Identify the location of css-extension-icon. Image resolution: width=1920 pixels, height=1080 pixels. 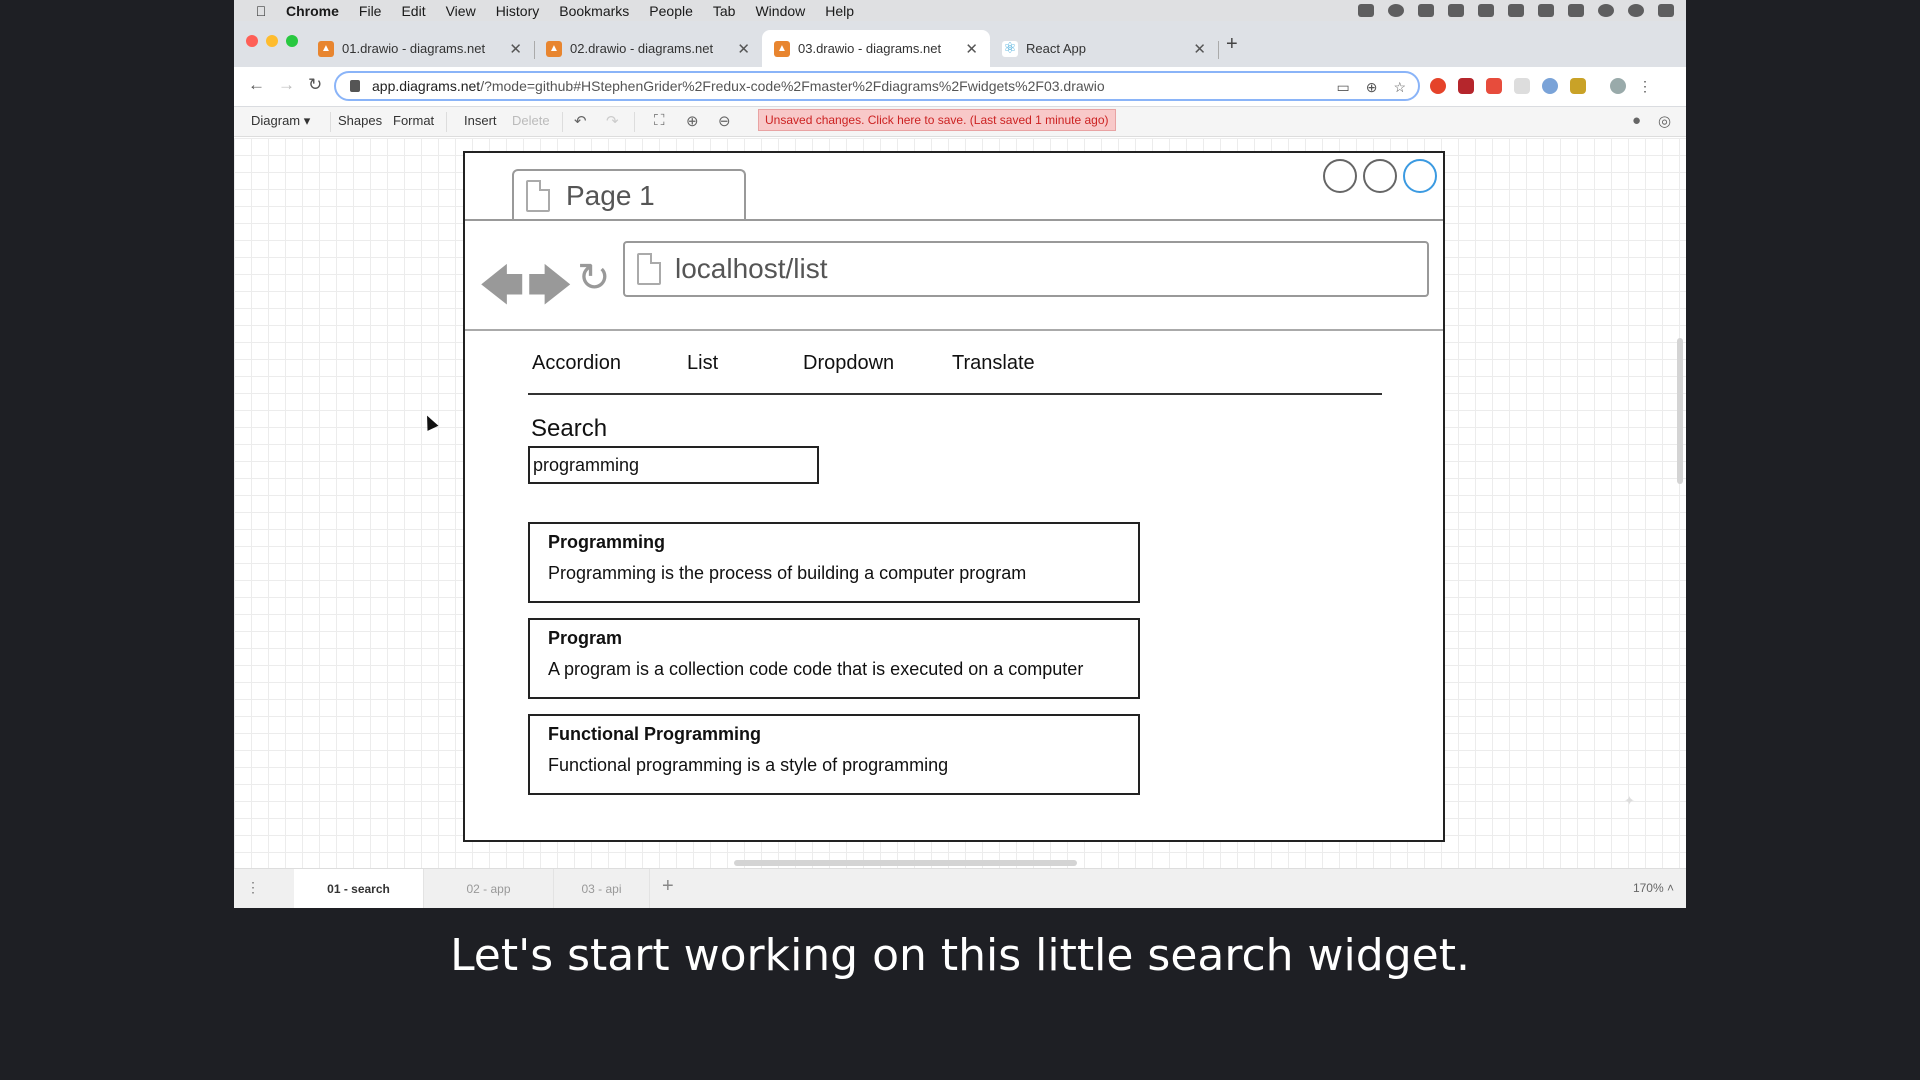
(1578, 86).